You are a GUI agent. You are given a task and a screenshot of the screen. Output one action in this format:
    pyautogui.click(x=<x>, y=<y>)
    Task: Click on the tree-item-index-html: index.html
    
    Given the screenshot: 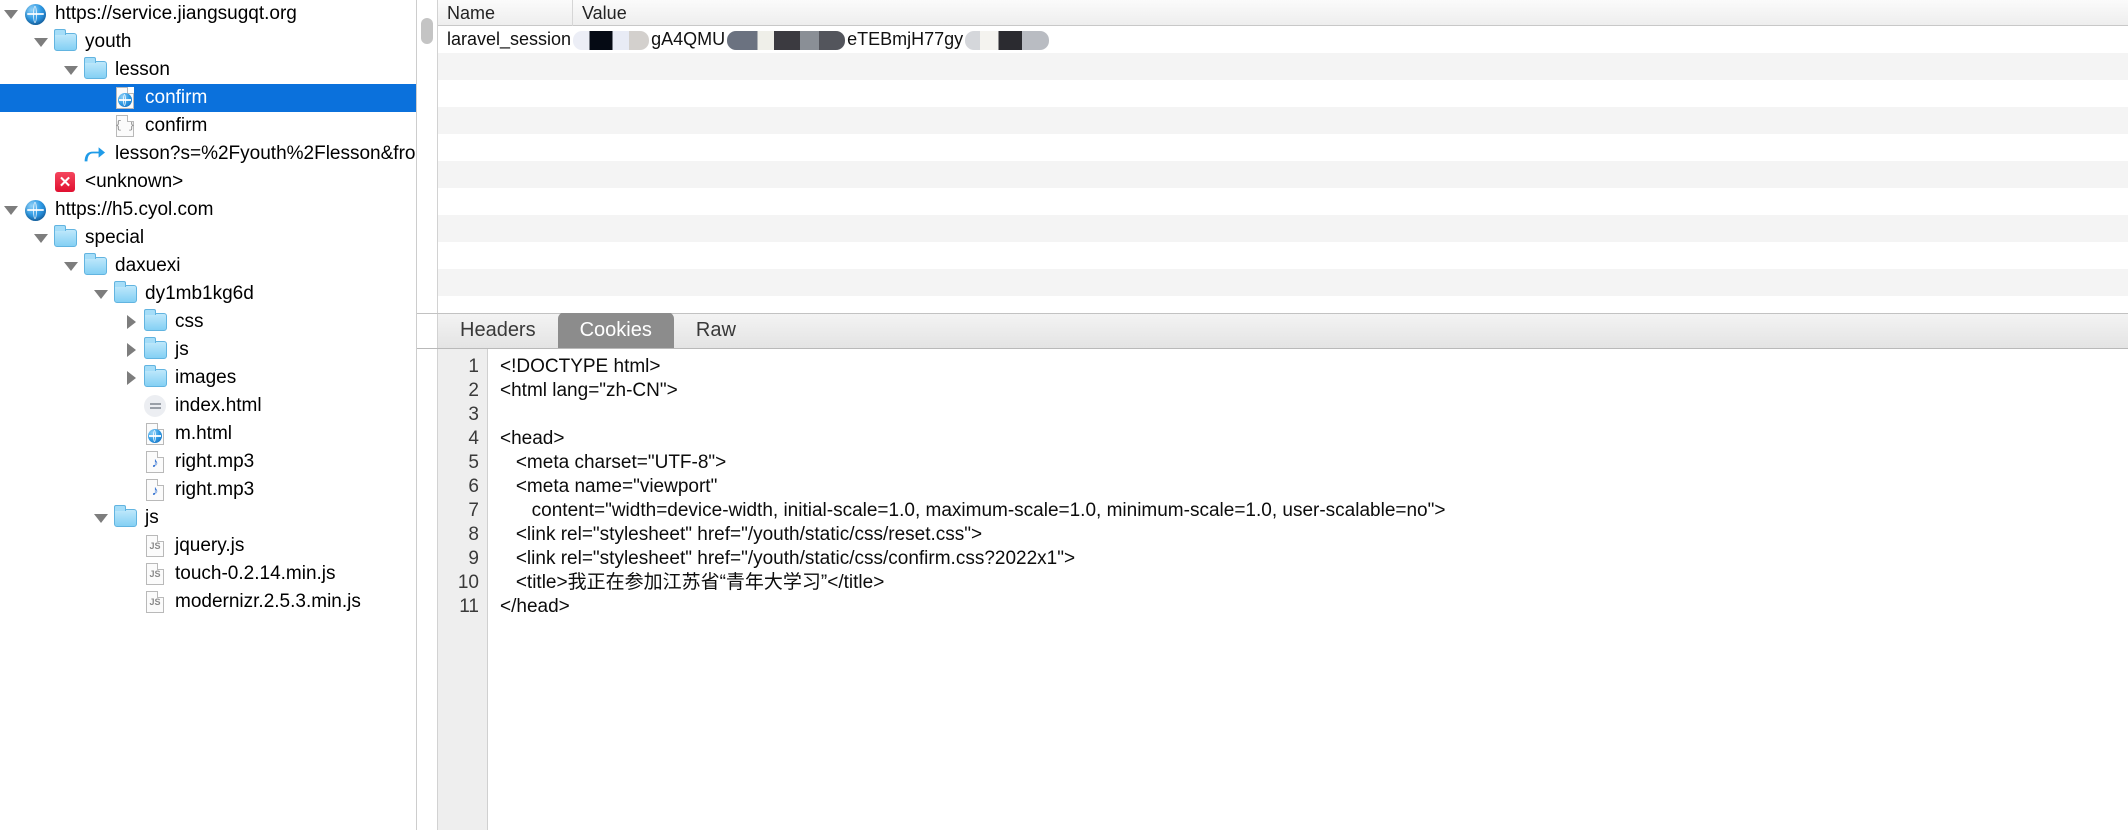 What is the action you would take?
    pyautogui.click(x=208, y=406)
    